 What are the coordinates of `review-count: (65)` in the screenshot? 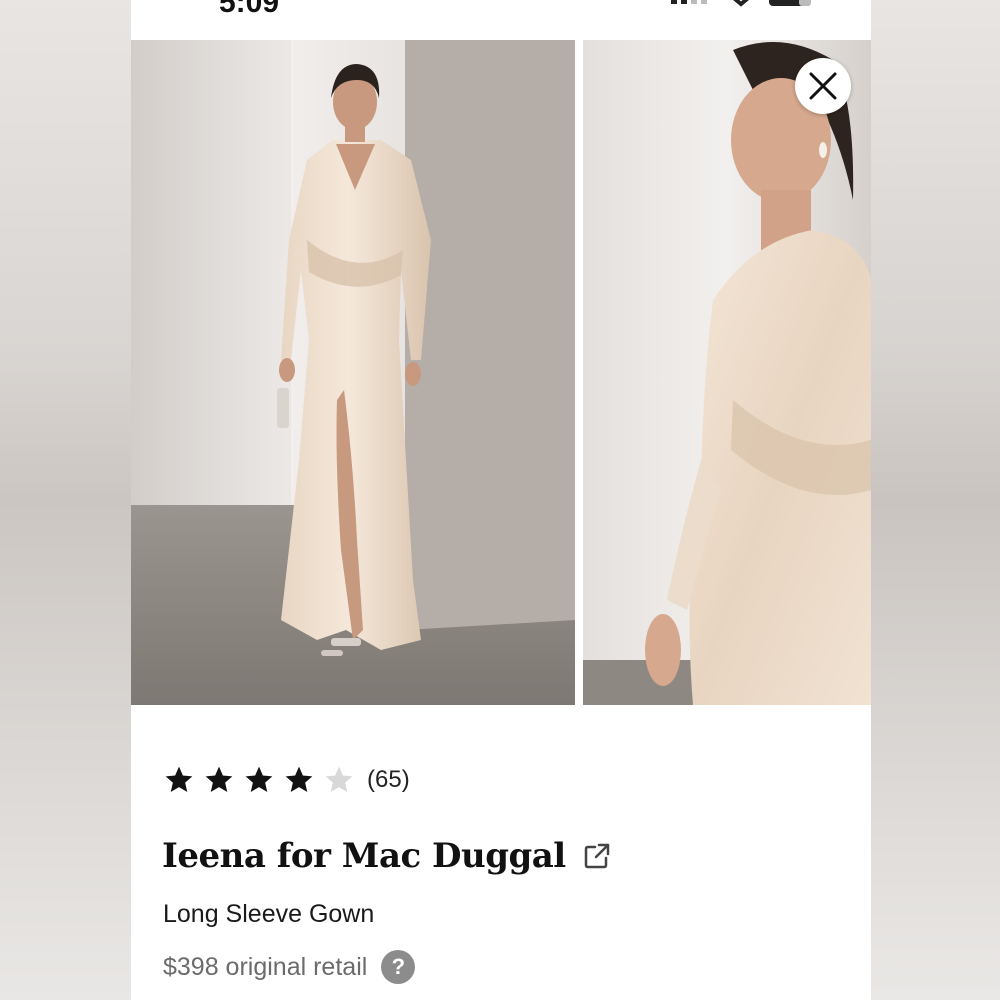 It's located at (388, 780).